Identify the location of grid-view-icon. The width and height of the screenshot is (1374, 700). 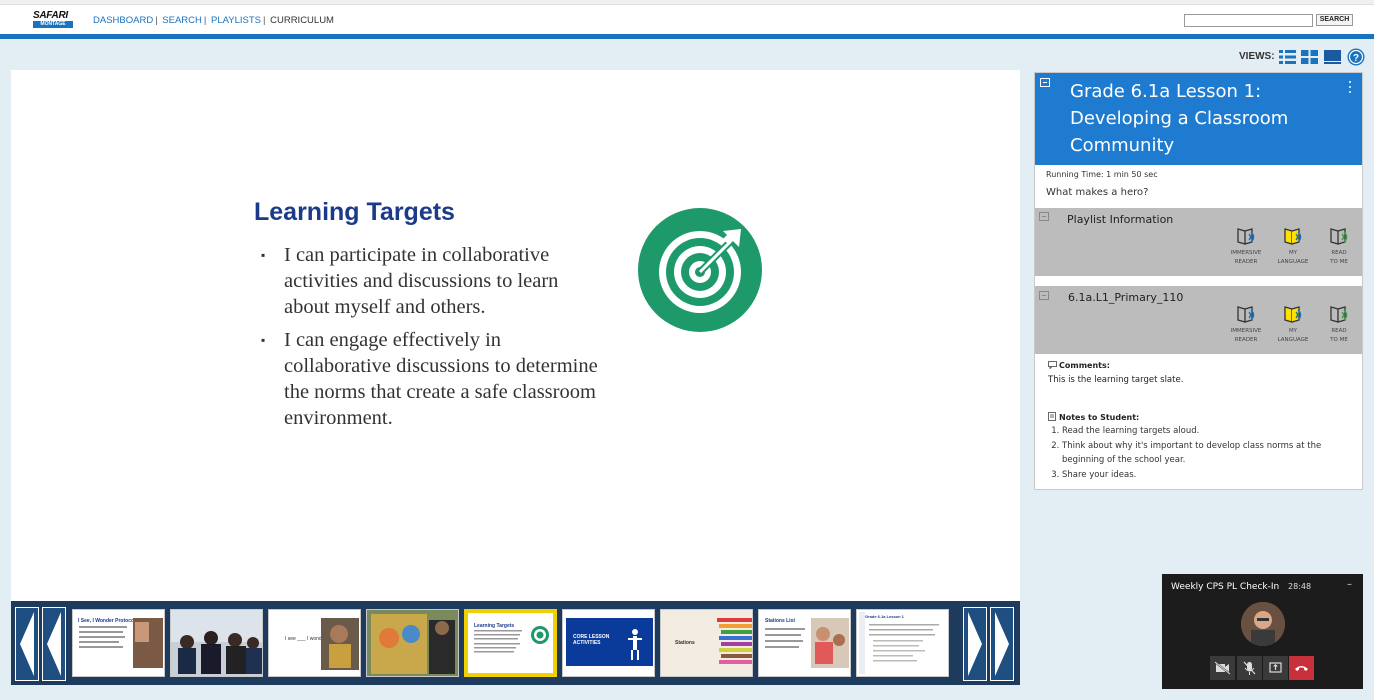
(1309, 57).